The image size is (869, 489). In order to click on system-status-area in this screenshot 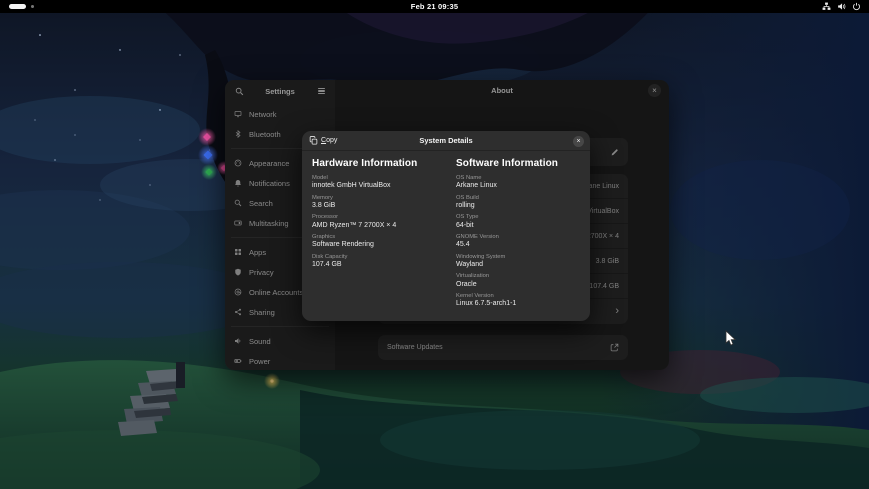, I will do `click(841, 6)`.